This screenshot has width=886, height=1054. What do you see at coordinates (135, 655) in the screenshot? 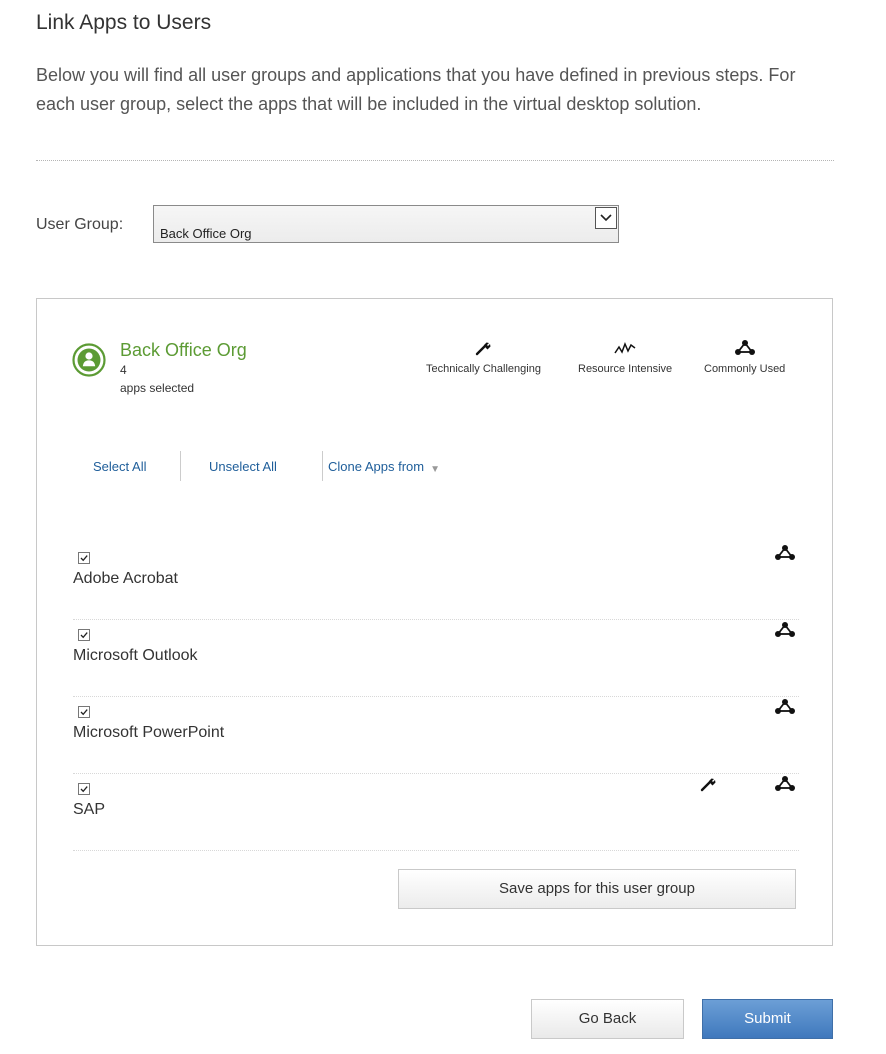
I see `app-name: Microsoft Outlook` at bounding box center [135, 655].